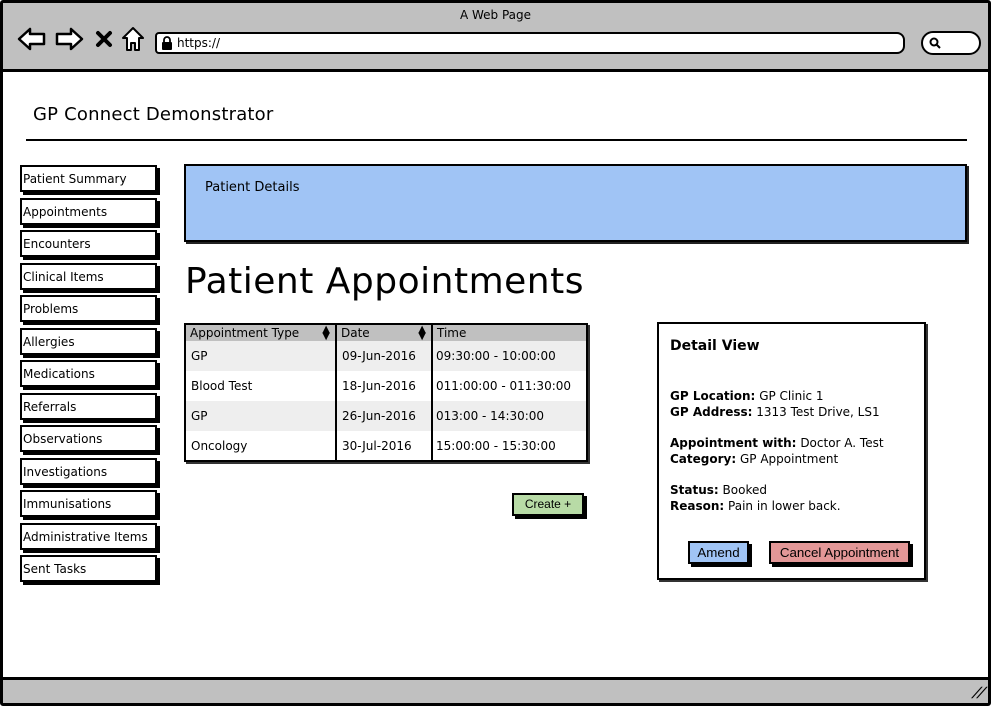 Image resolution: width=991 pixels, height=706 pixels. I want to click on cell-date: 30-Jul-2016, so click(384, 446).